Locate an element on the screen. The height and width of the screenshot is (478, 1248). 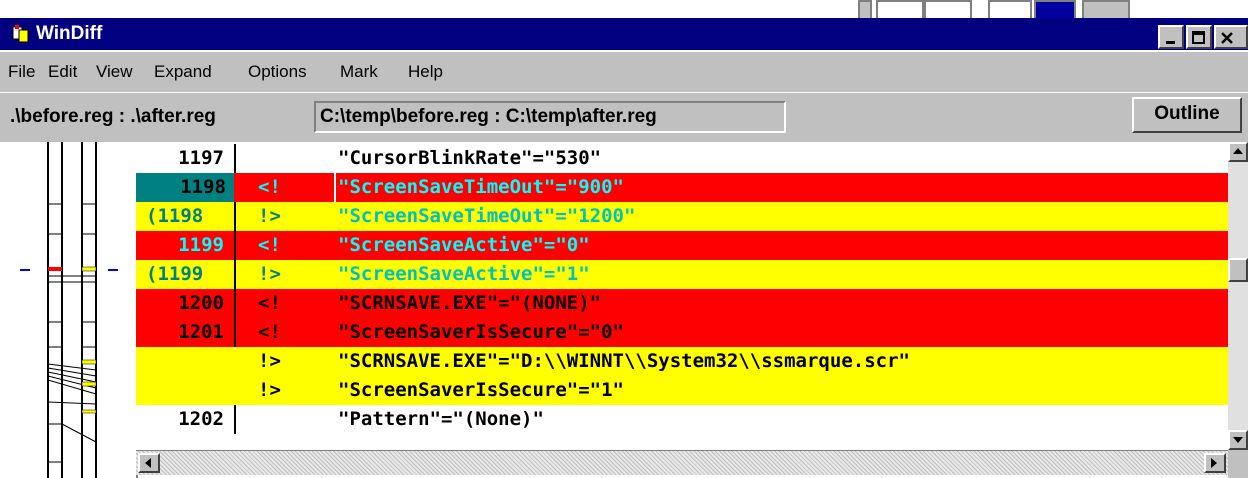
section-overview-map is located at coordinates (69, 310).